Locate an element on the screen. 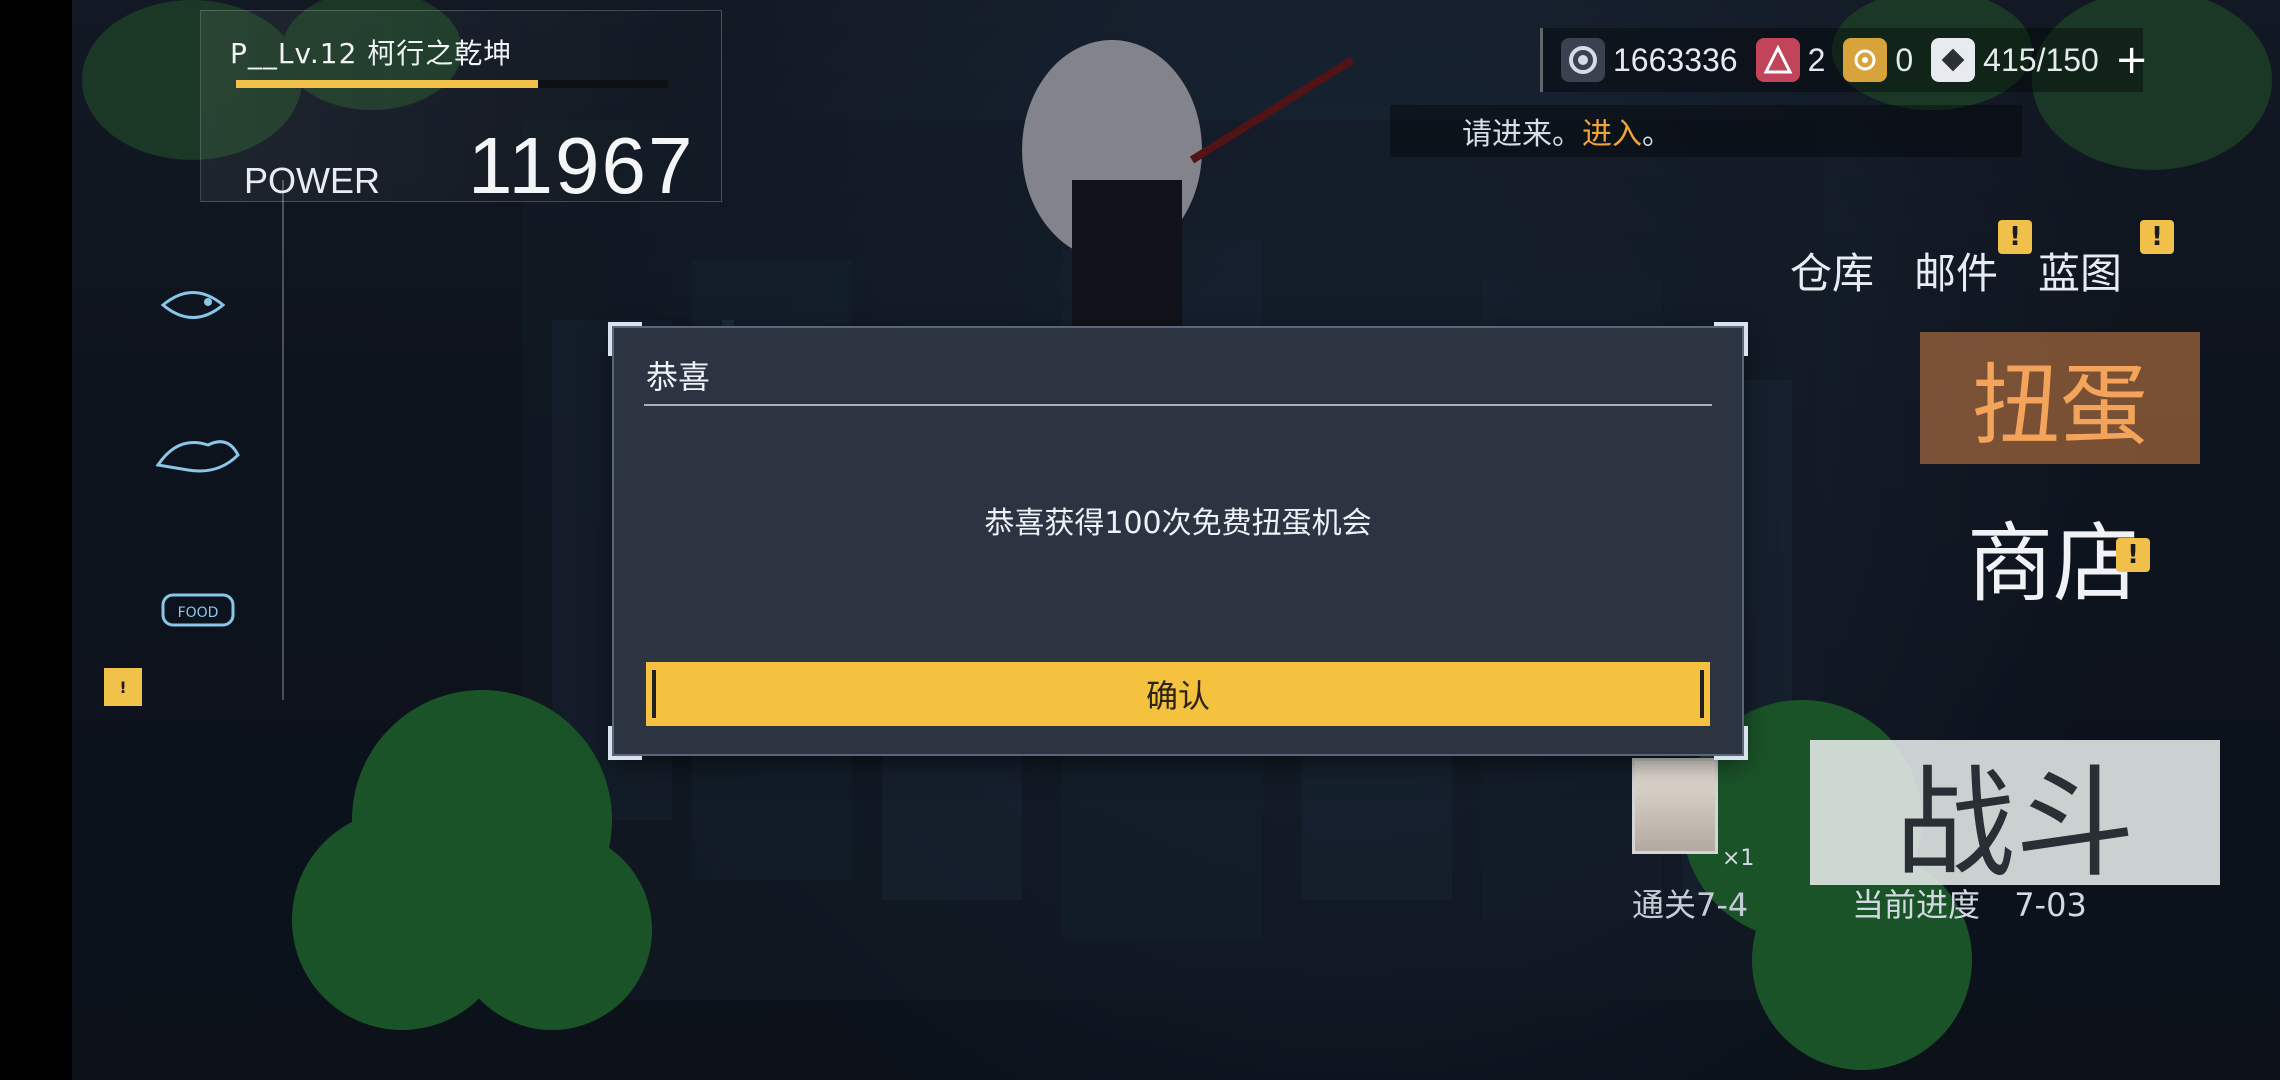 The image size is (2280, 1080). confirm-edge-left is located at coordinates (654, 694).